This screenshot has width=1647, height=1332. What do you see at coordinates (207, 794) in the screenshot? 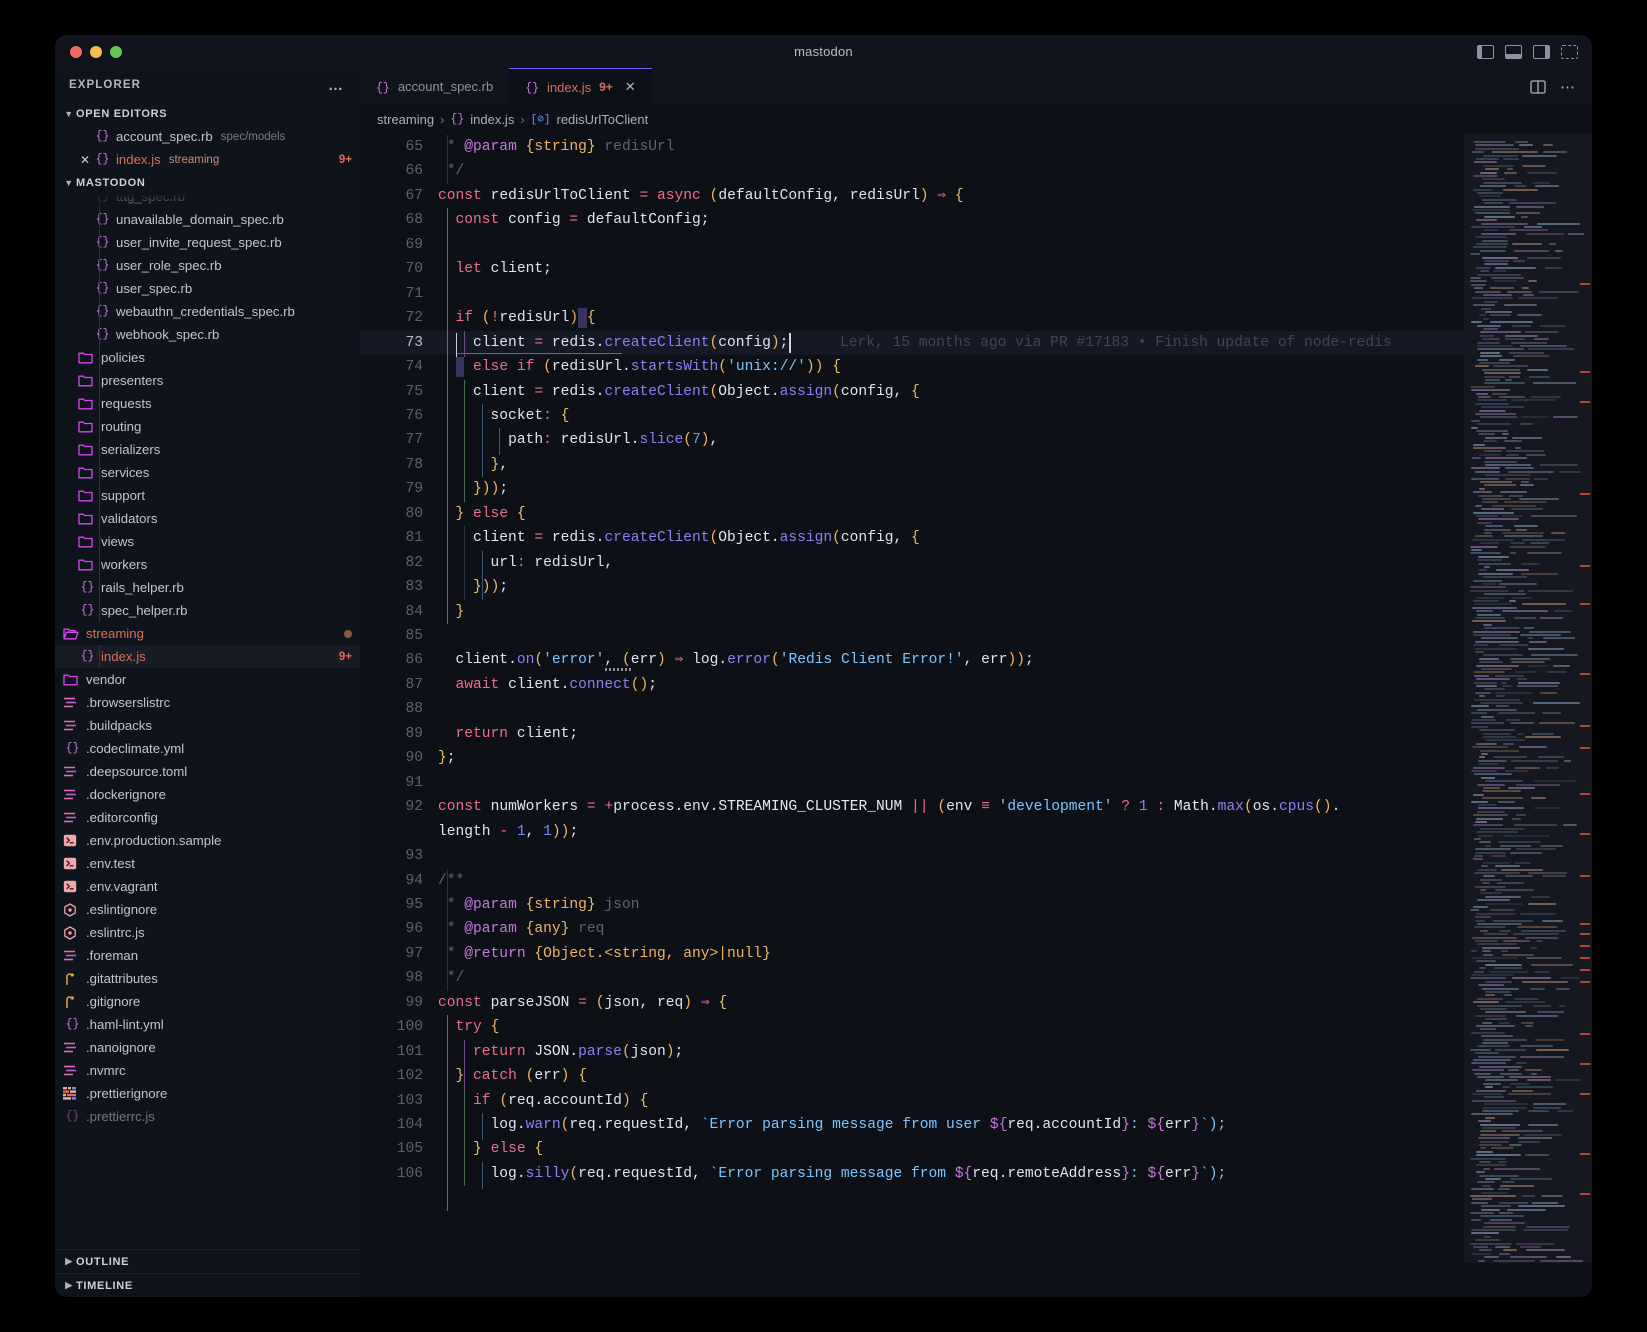
I see `tree-file-item: .dockerignore` at bounding box center [207, 794].